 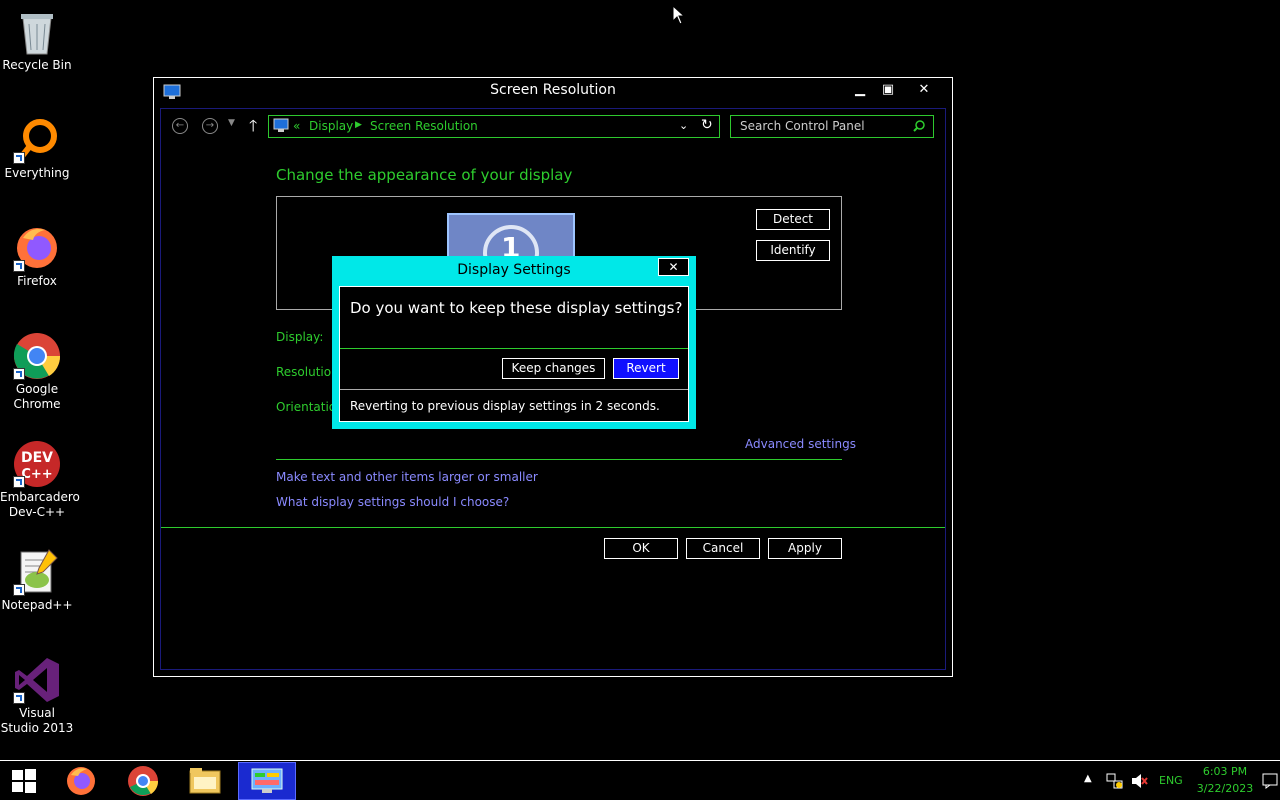 I want to click on search-box: Search Control Panel, so click(x=832, y=126).